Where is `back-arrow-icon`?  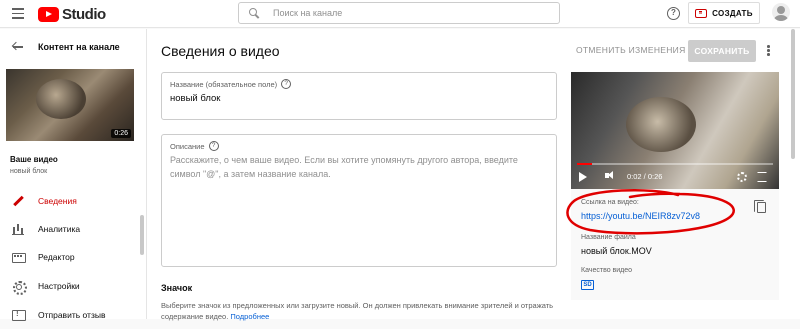 back-arrow-icon is located at coordinates (18, 47).